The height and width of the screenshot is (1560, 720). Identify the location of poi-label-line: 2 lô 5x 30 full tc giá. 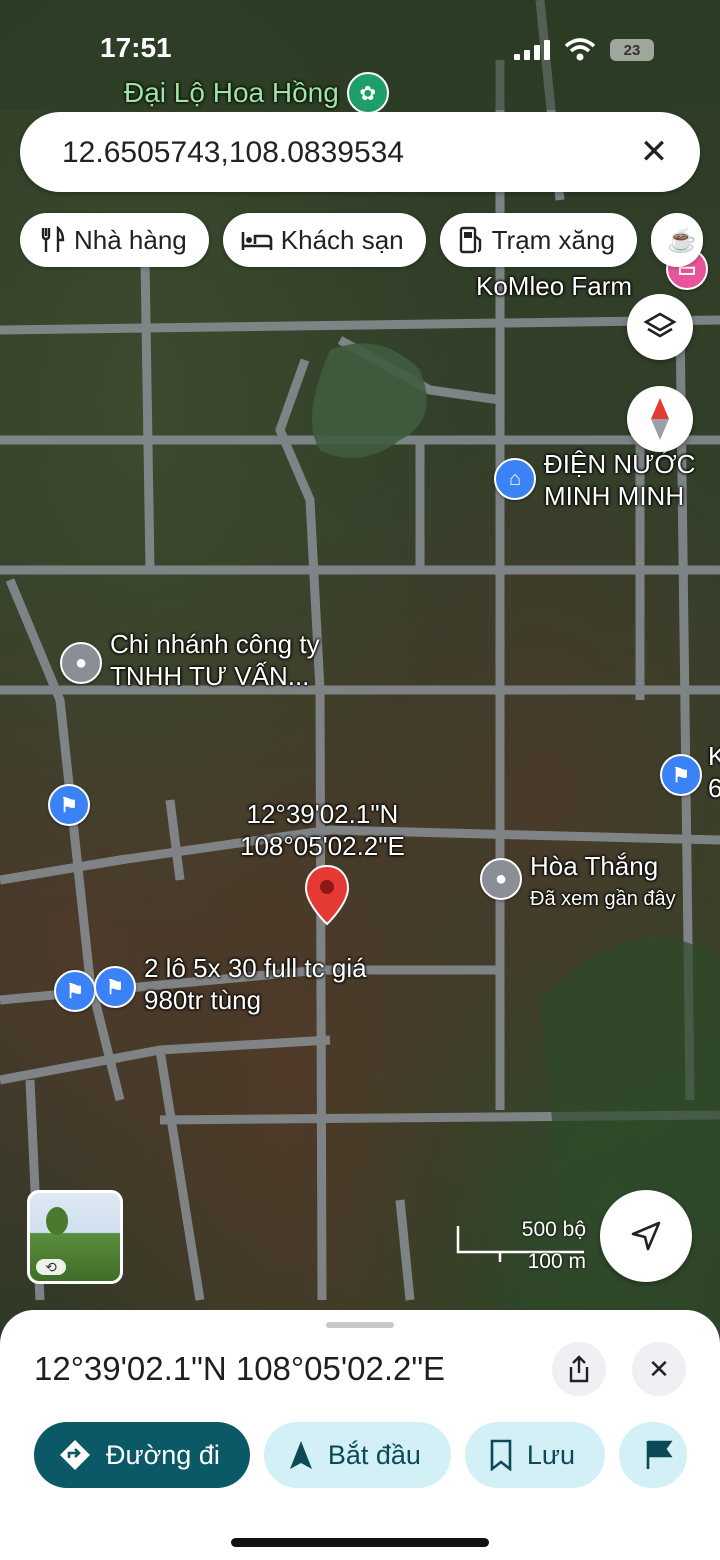
(255, 968).